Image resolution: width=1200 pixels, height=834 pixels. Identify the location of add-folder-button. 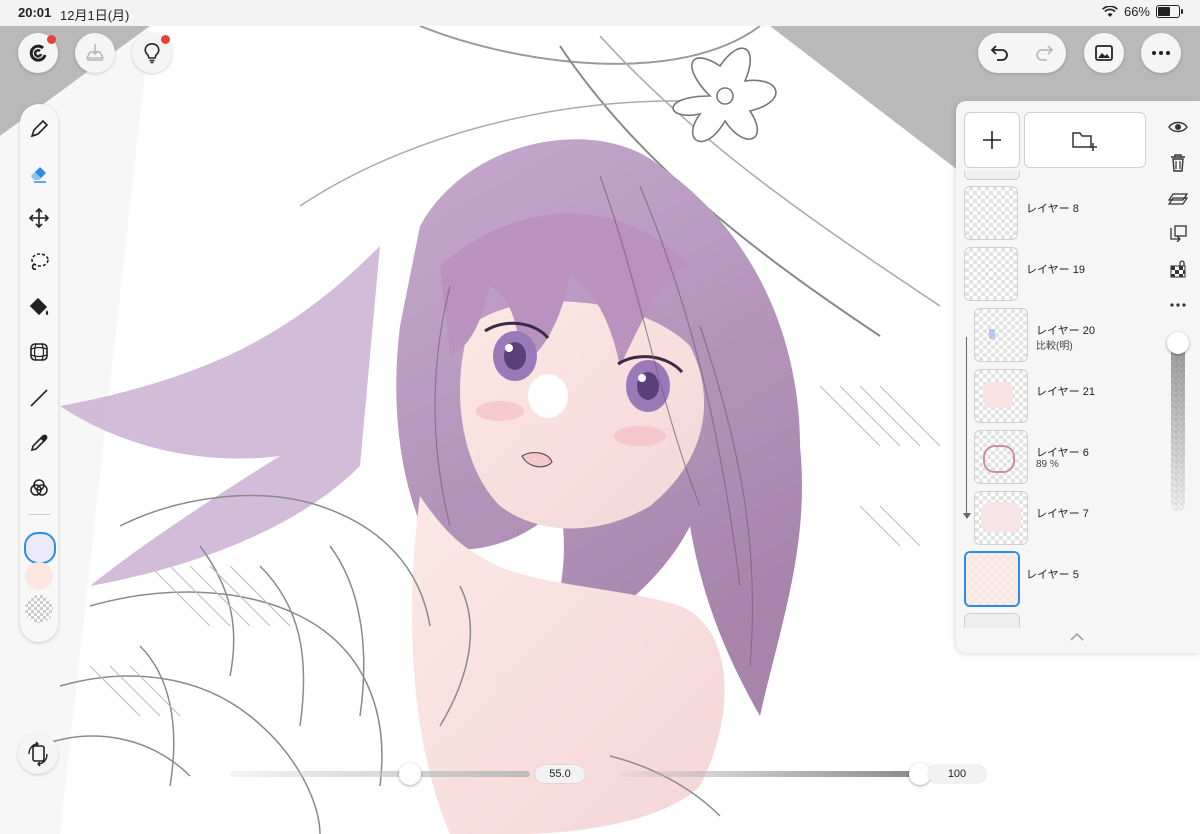
(1085, 140).